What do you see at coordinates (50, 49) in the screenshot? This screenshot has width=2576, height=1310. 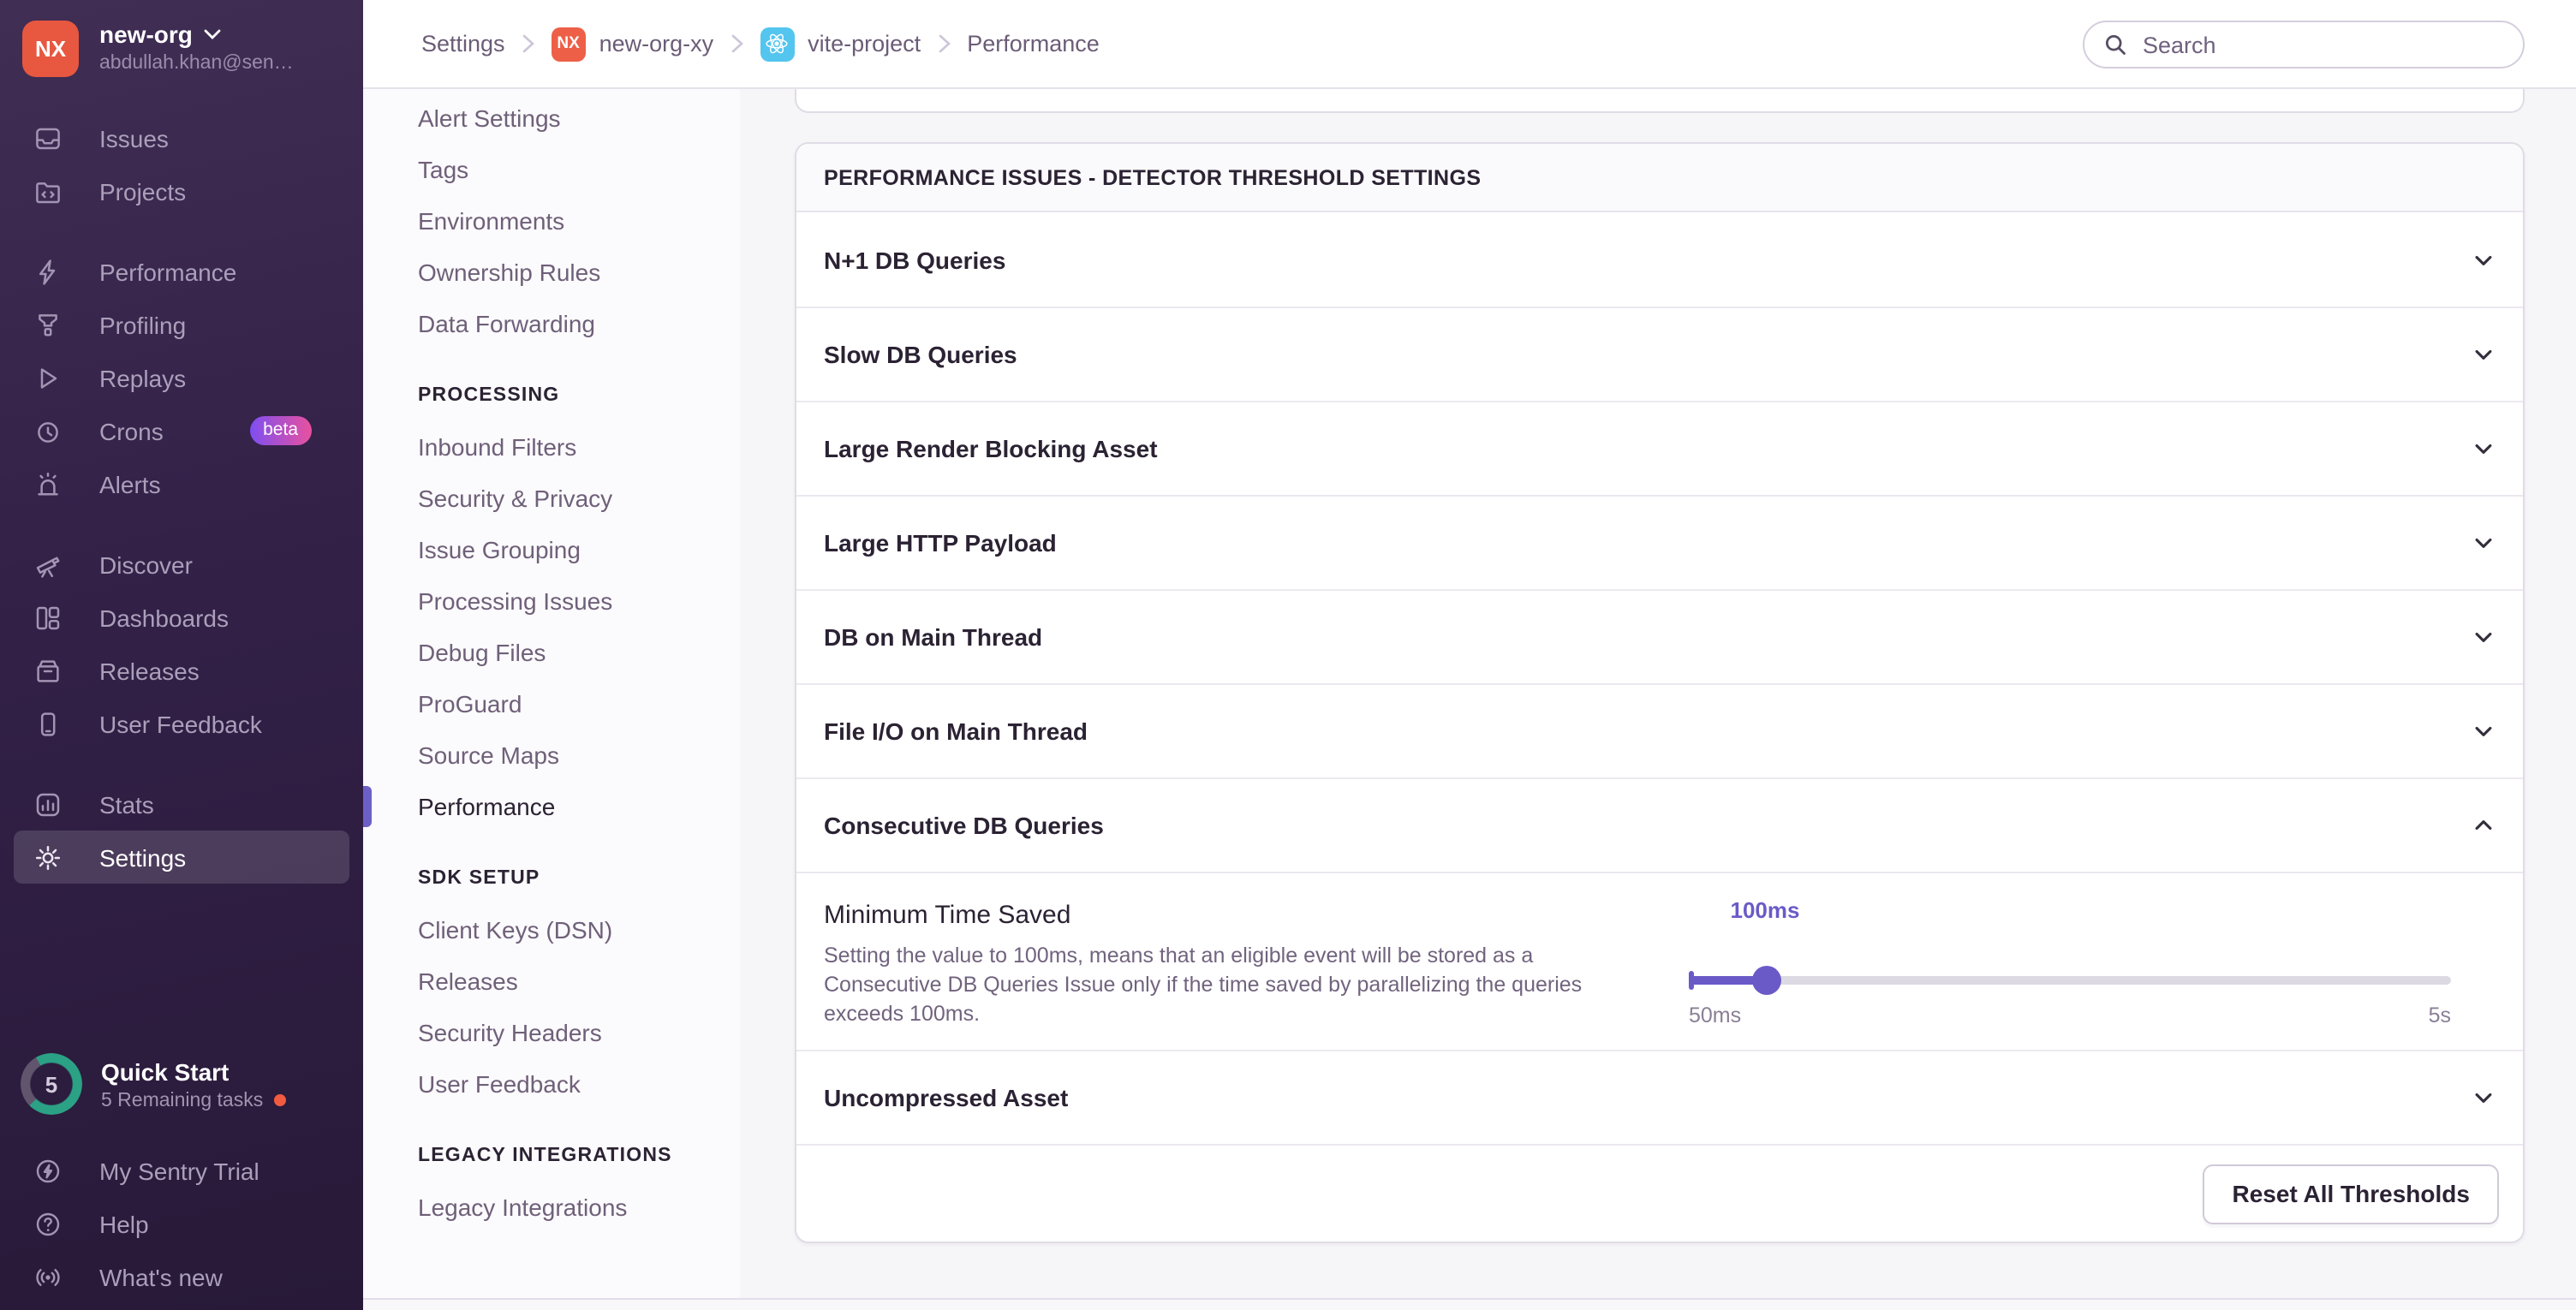 I see `org-avatar: NX` at bounding box center [50, 49].